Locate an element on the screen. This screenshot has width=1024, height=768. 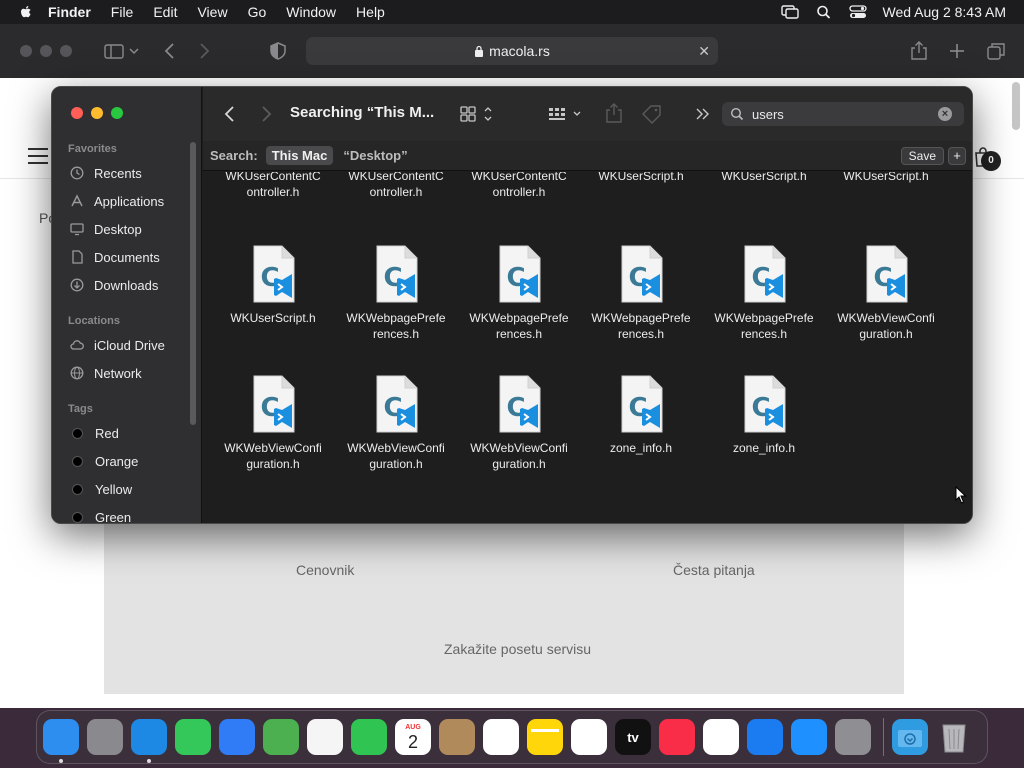
sidebar-item-network: Network is located at coordinates (106, 373).